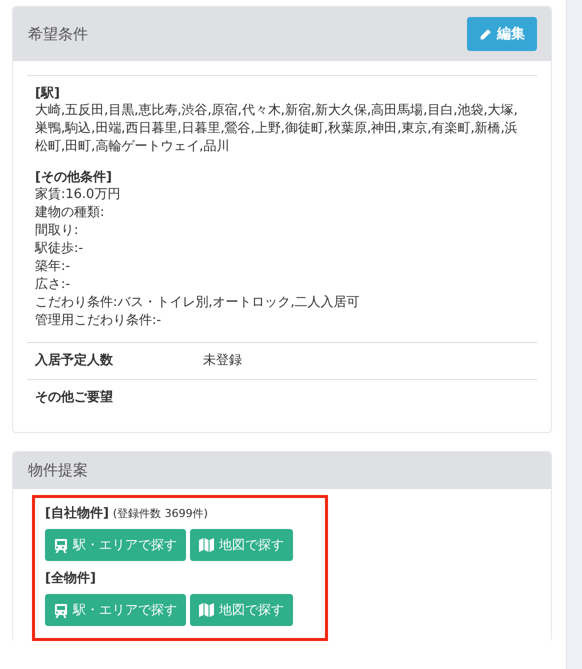  Describe the element at coordinates (74, 397) in the screenshot. I see `row-label: その他ご要望` at that location.